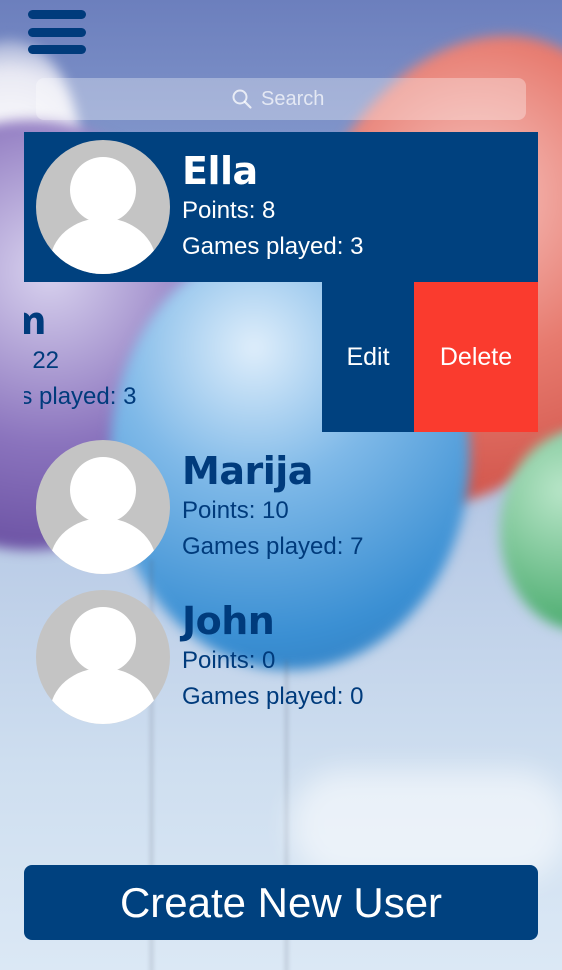 The image size is (562, 970). I want to click on user-info: Marija Points: 10 Games played: 7, so click(272, 507).